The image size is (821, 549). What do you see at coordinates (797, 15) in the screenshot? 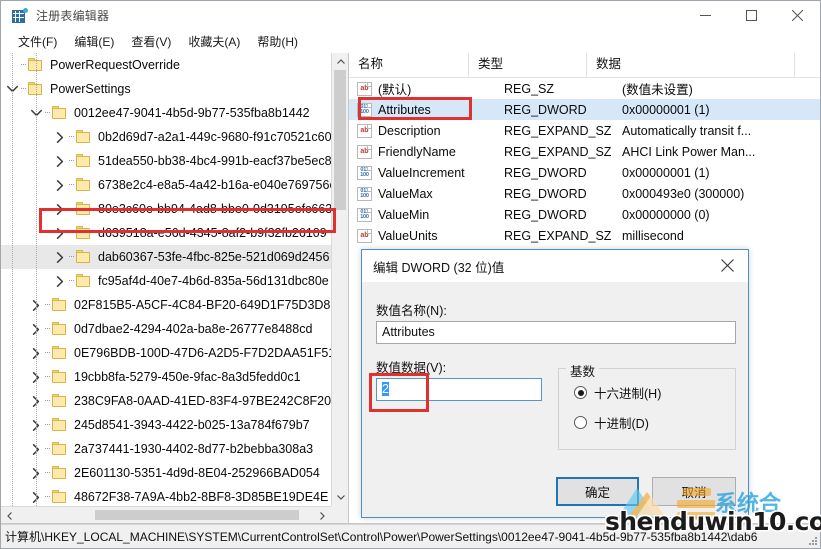
I see `close-button` at bounding box center [797, 15].